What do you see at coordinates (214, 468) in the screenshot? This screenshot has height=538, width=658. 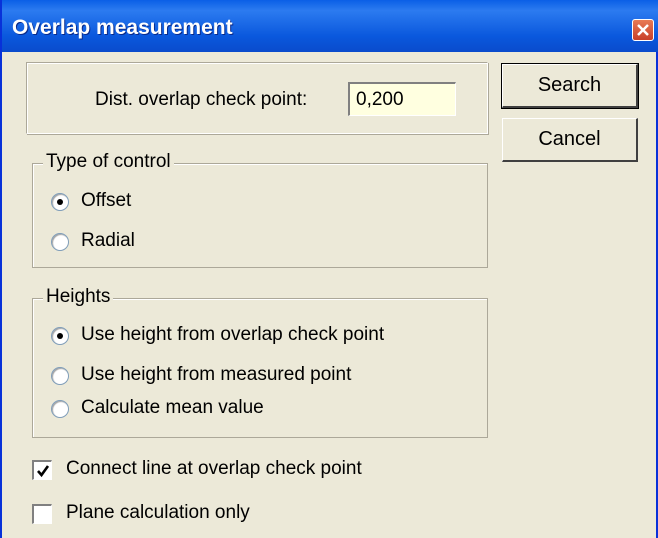 I see `checkbox-connect-line-label: Connect line at overlap check point` at bounding box center [214, 468].